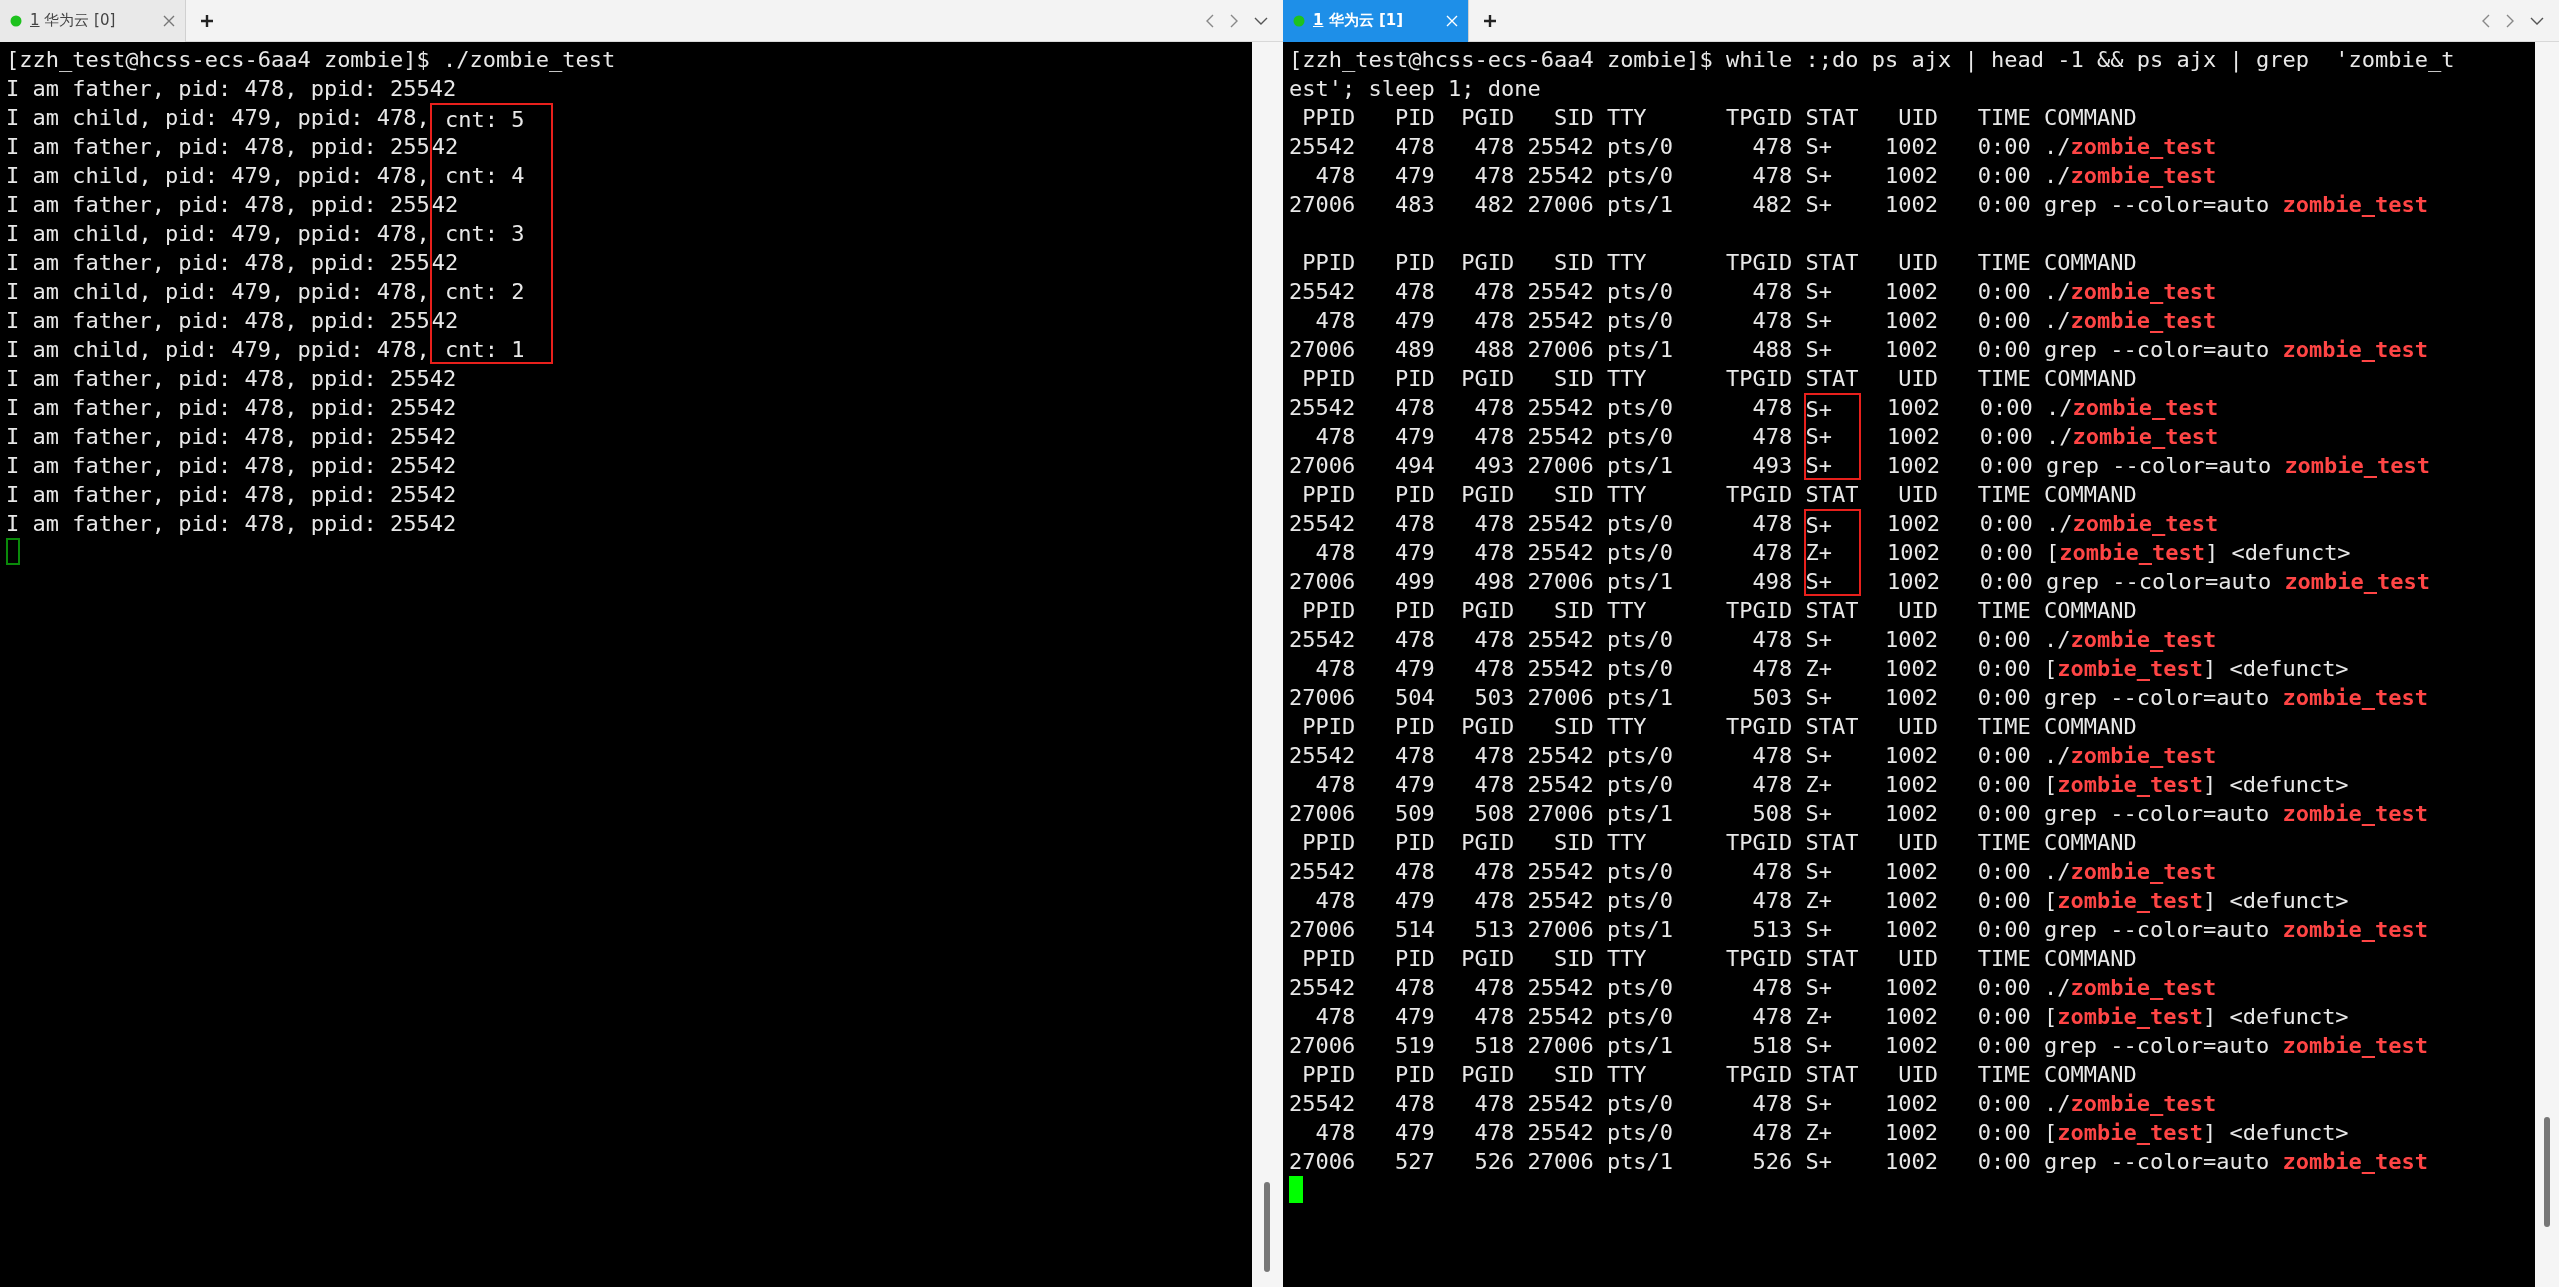 The image size is (2559, 1287). Describe the element at coordinates (1780, 1045) in the screenshot. I see `terminal-text: 27006 519 518 27006 pts/1 518 S+ 1002 0:00 grep --color=auto` at that location.